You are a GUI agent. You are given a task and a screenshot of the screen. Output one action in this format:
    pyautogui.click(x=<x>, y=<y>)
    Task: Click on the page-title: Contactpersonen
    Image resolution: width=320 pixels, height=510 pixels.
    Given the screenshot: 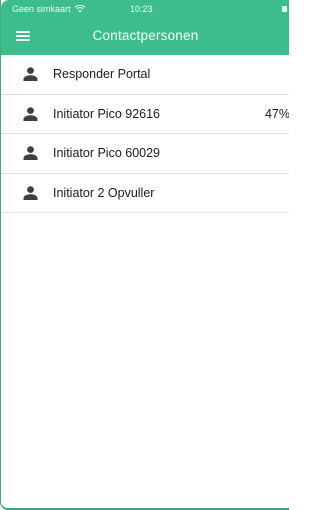 What is the action you would take?
    pyautogui.click(x=145, y=35)
    